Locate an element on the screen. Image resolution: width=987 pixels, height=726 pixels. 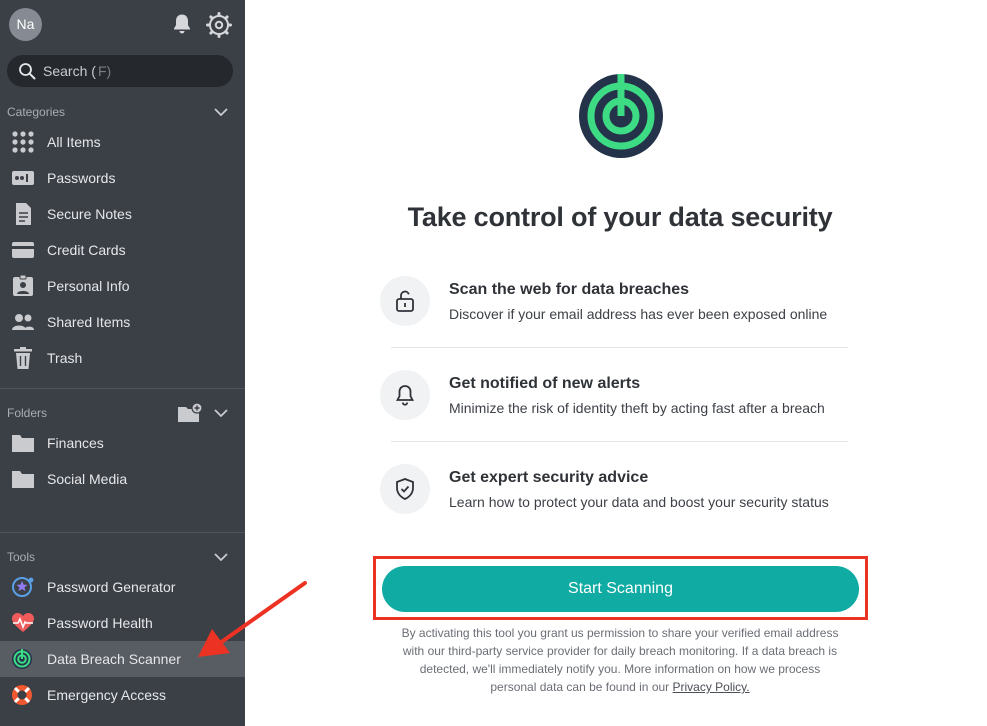
sidebar-item-label: All Items is located at coordinates (74, 142).